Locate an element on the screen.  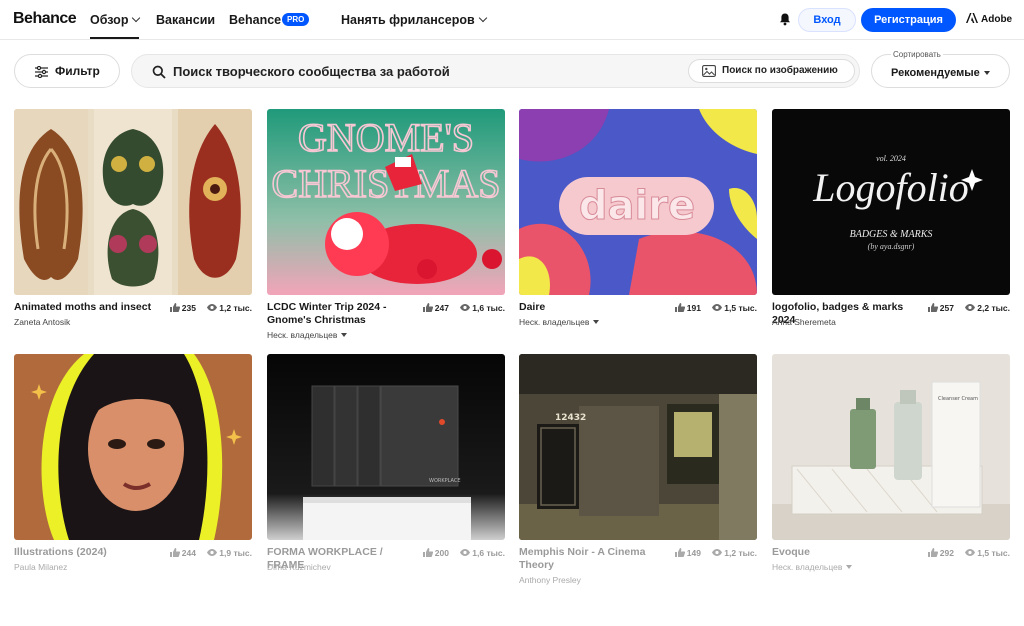
svg-text: WORKPLACE is located at coordinates (445, 481).